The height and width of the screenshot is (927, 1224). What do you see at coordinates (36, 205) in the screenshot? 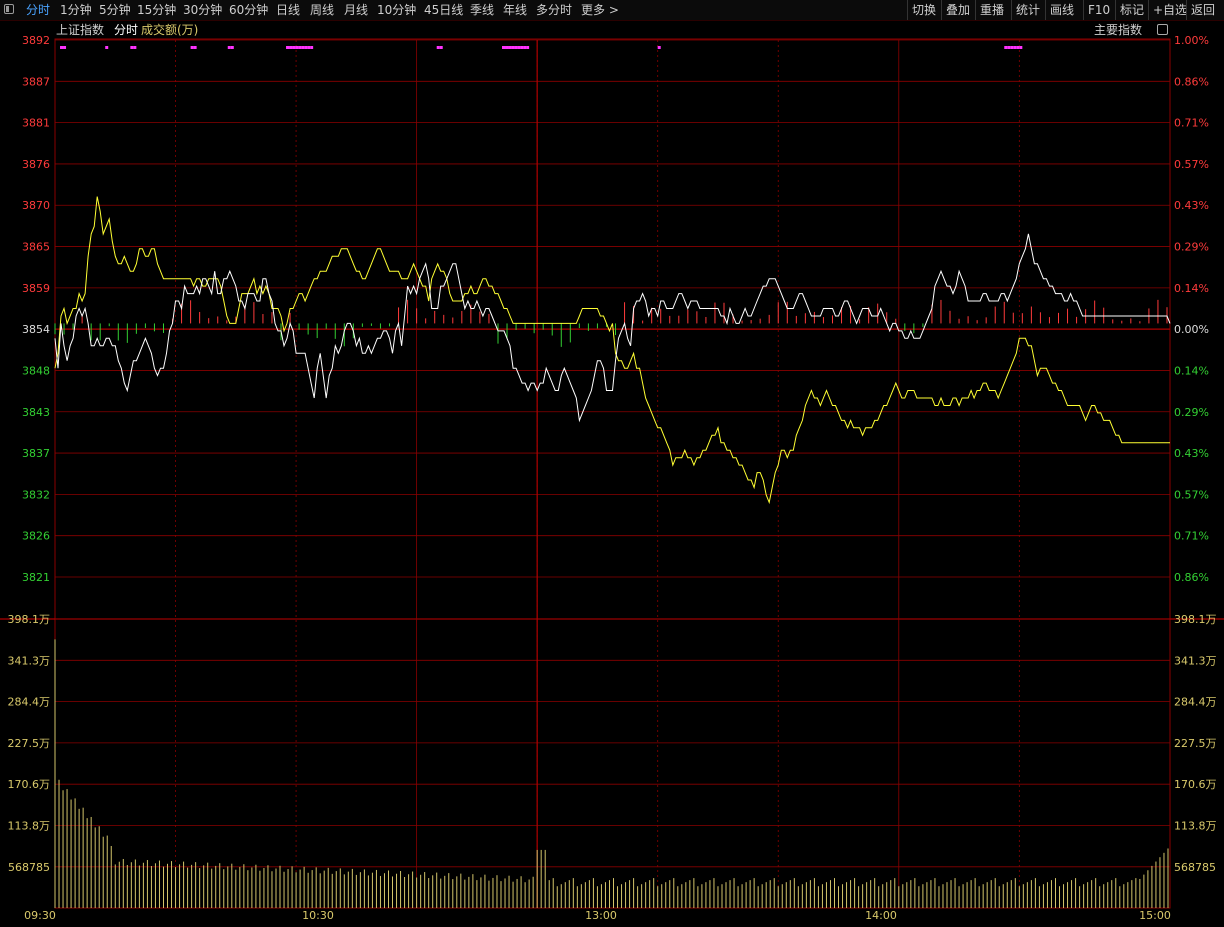
I see `price-tick-label: 3870` at bounding box center [36, 205].